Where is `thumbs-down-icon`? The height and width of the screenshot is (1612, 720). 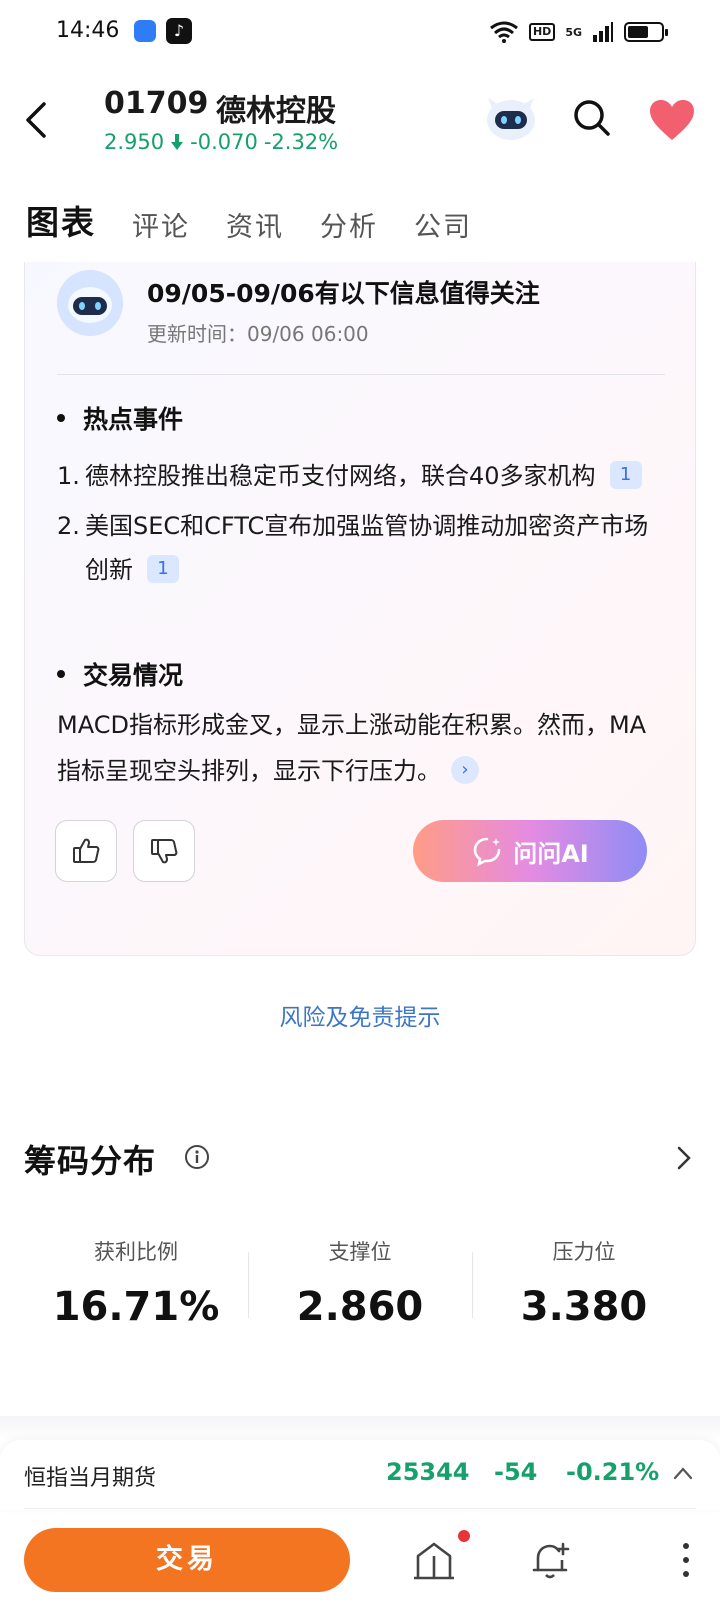 thumbs-down-icon is located at coordinates (164, 851).